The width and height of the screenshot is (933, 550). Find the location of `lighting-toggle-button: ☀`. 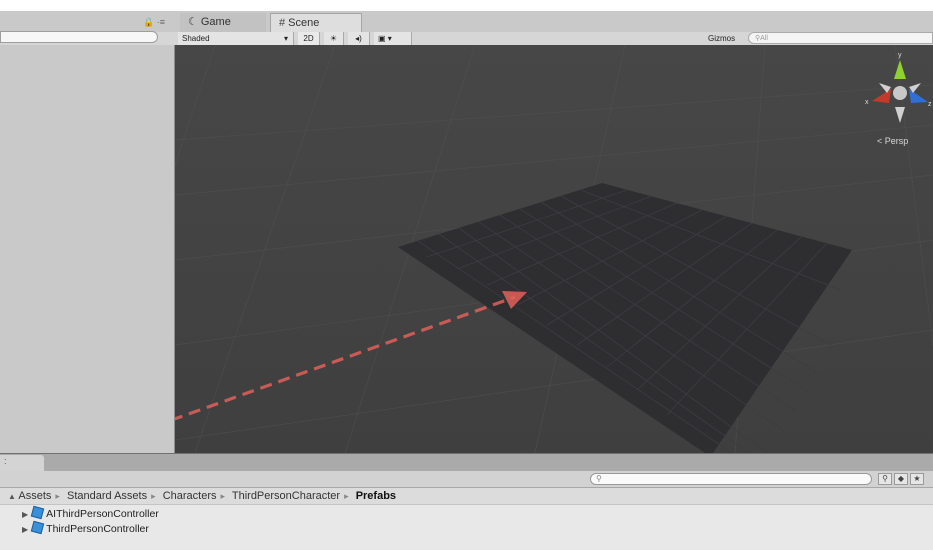

lighting-toggle-button: ☀ is located at coordinates (334, 38).